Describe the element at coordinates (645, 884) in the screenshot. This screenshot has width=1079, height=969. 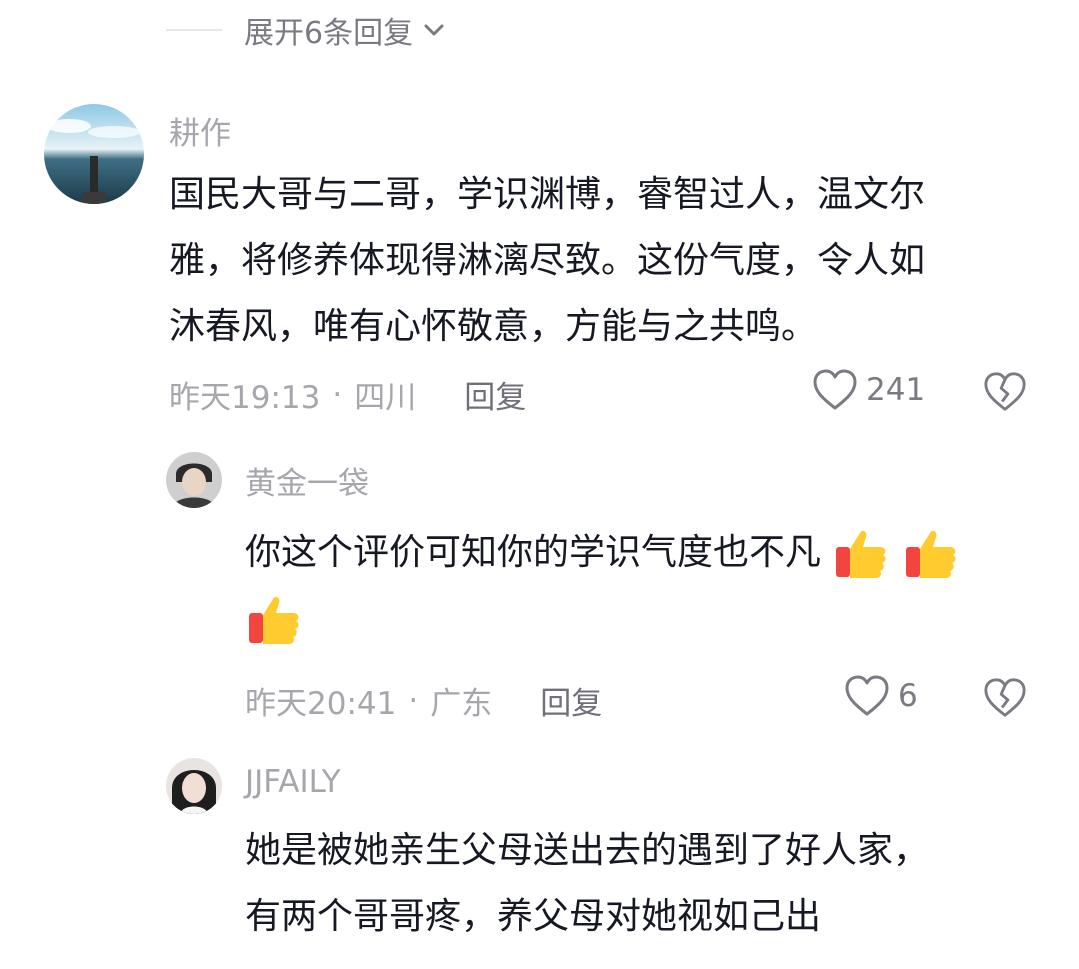
I see `reply-text: 她是被她亲生父母送出去的遇到了好人家， 有两个哥哥疼，养父母对她视如己出` at that location.